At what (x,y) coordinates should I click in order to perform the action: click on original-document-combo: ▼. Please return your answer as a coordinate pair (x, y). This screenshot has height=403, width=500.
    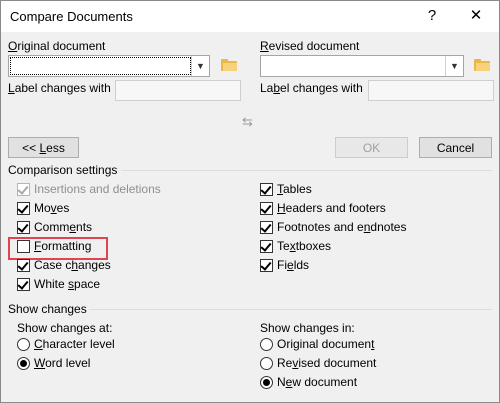
    Looking at the image, I should click on (109, 66).